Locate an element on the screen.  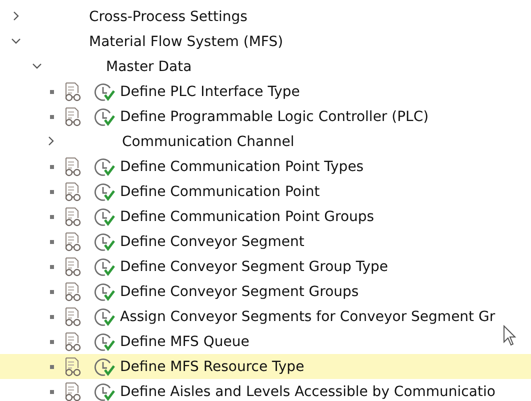
tree-node: Master Data is located at coordinates (149, 66).